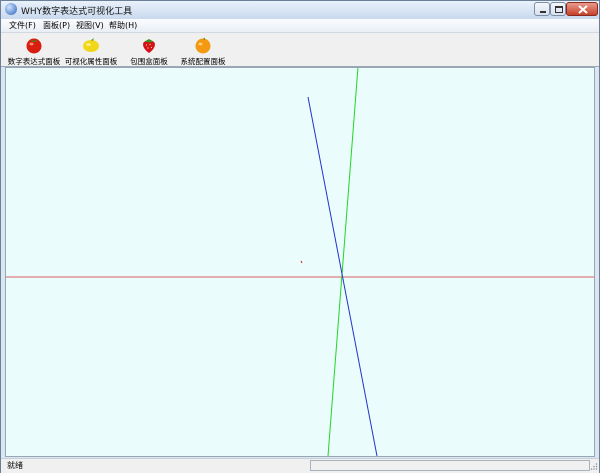 This screenshot has width=600, height=473. I want to click on status-pane, so click(450, 465).